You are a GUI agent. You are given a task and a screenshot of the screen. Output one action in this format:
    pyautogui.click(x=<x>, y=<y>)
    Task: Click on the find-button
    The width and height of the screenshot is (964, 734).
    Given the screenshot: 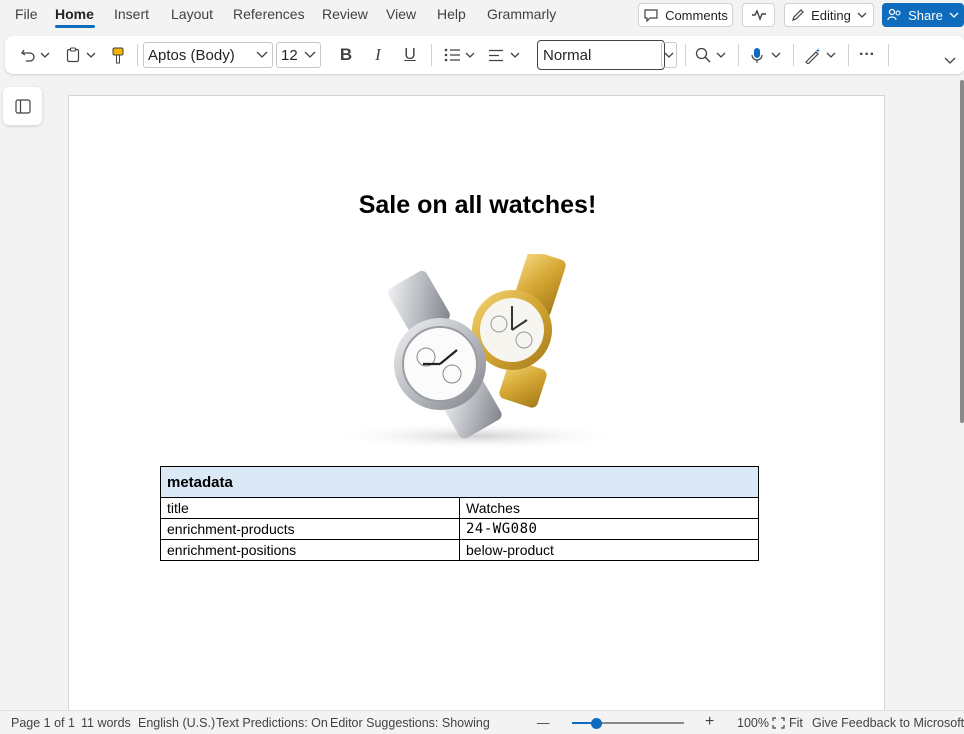 What is the action you would take?
    pyautogui.click(x=703, y=55)
    